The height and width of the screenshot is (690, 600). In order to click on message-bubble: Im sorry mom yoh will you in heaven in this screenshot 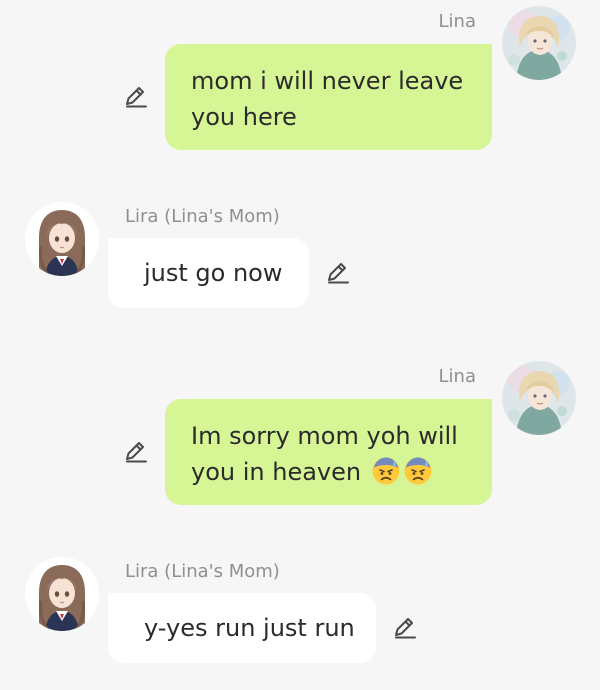, I will do `click(328, 452)`.